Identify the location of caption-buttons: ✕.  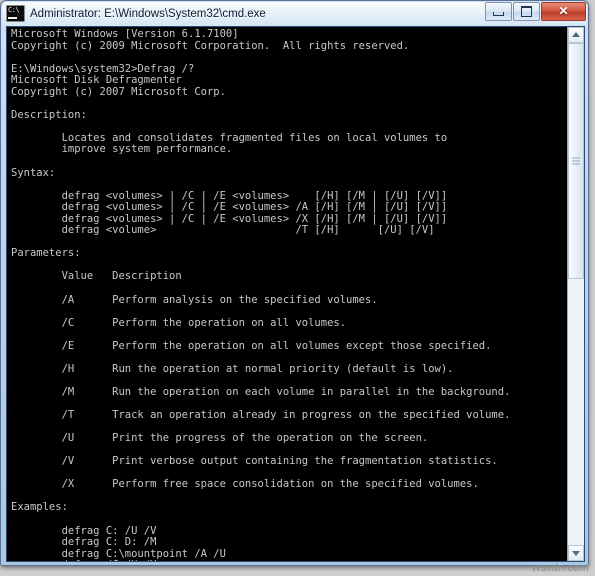
(536, 14).